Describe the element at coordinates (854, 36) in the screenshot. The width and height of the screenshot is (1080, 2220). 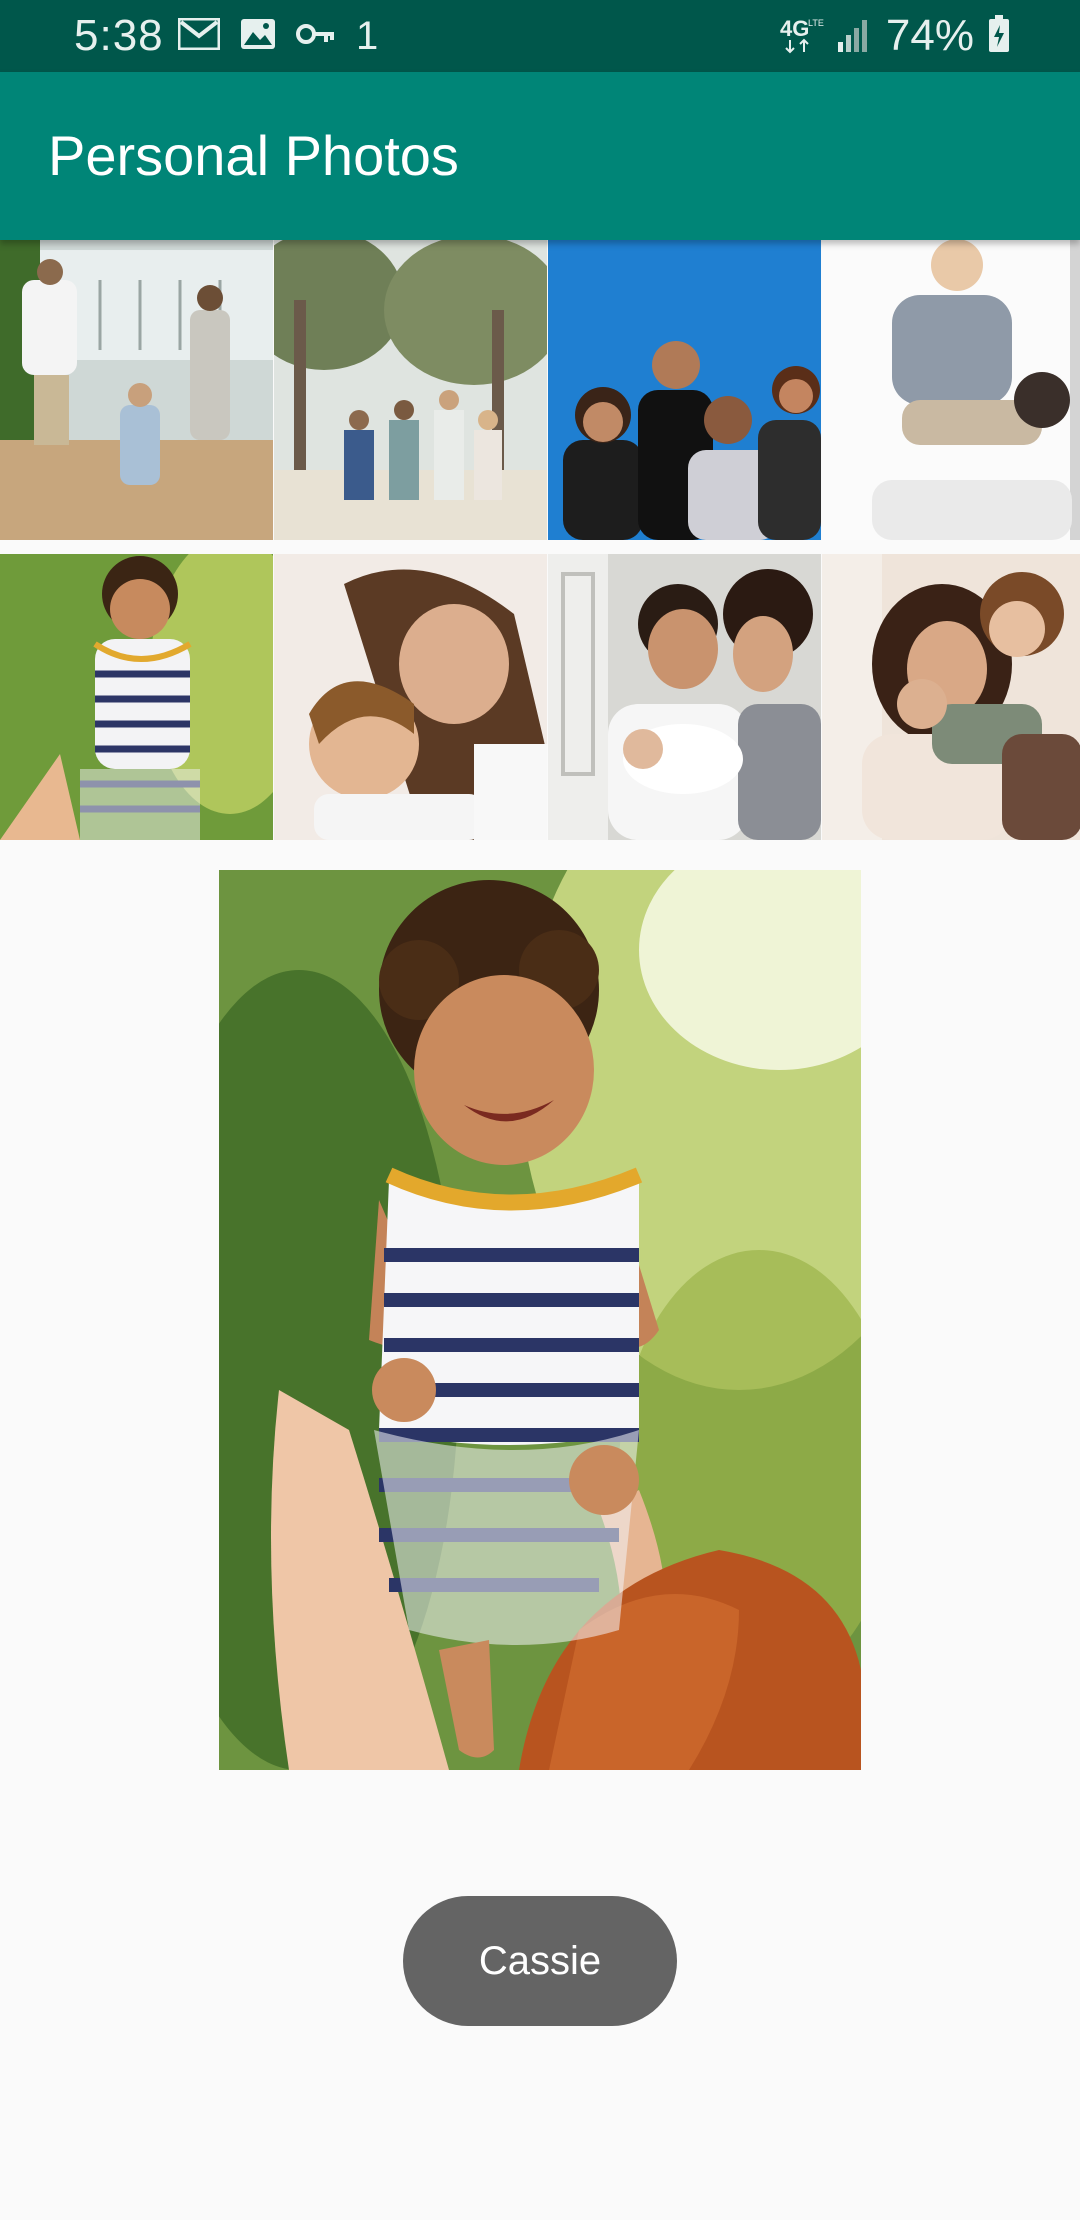
I see `signal-icon` at that location.